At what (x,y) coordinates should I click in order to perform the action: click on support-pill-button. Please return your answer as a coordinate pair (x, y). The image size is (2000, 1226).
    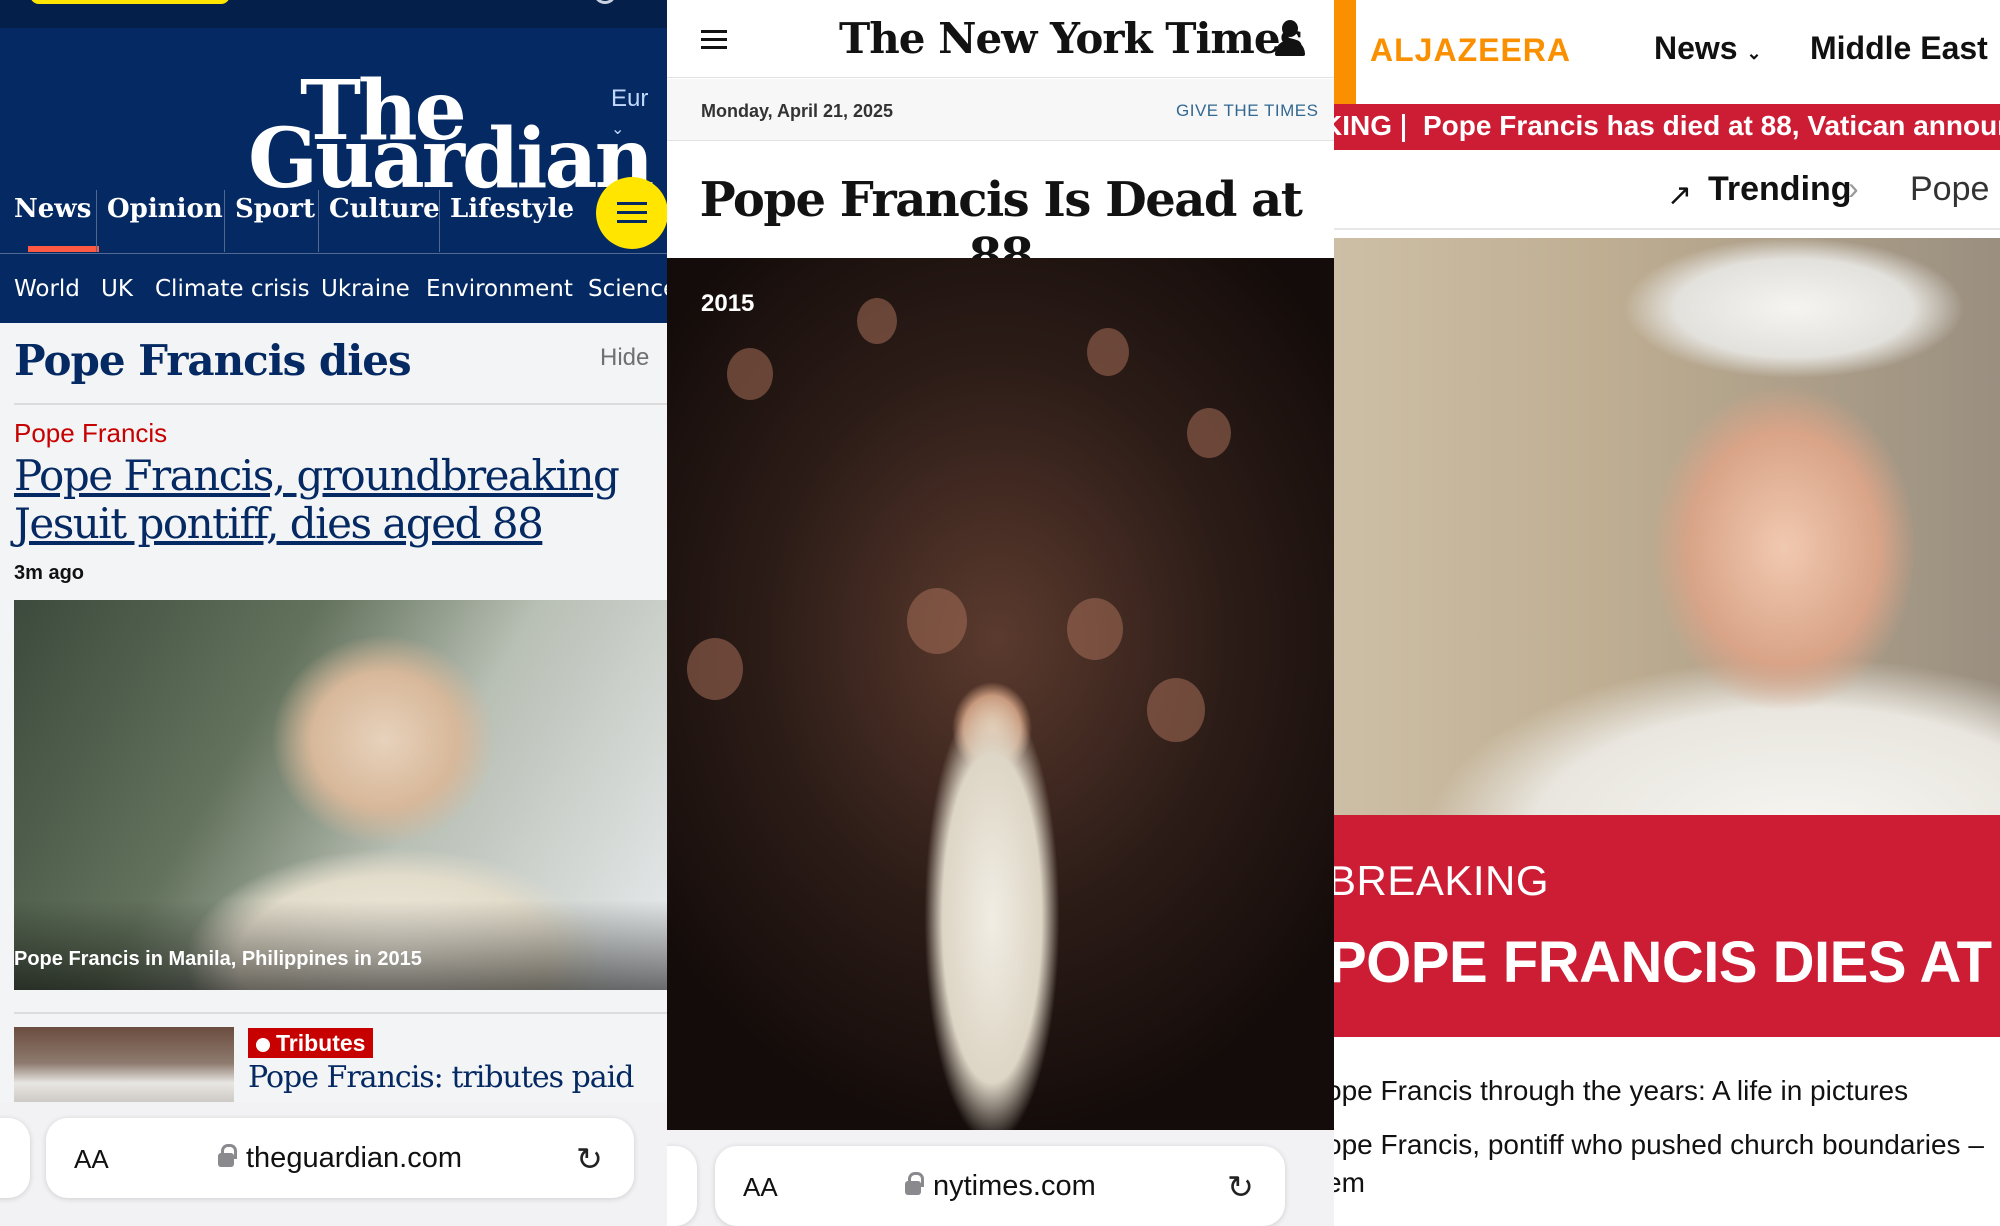
    Looking at the image, I should click on (130, 2).